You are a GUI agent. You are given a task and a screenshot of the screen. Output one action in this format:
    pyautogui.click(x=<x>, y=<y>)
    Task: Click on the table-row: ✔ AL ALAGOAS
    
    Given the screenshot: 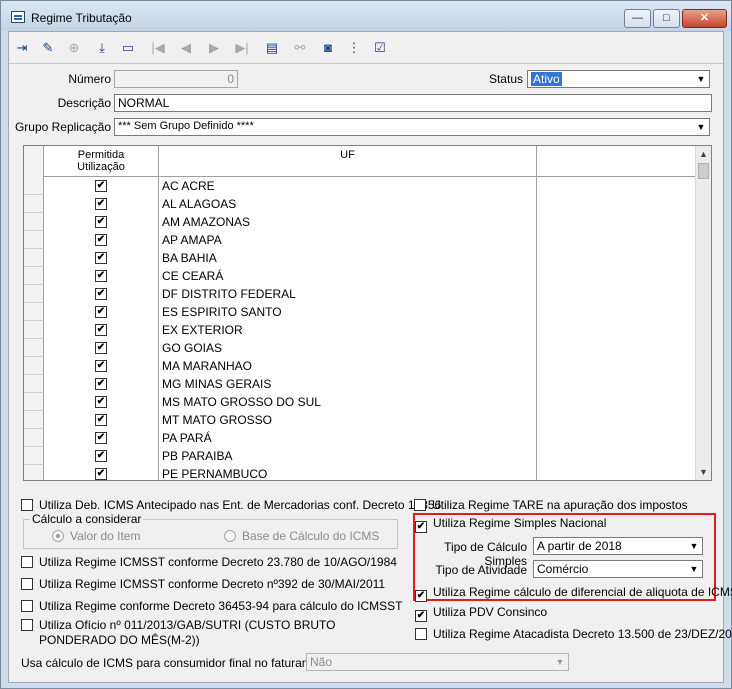 What is the action you would take?
    pyautogui.click(x=360, y=204)
    